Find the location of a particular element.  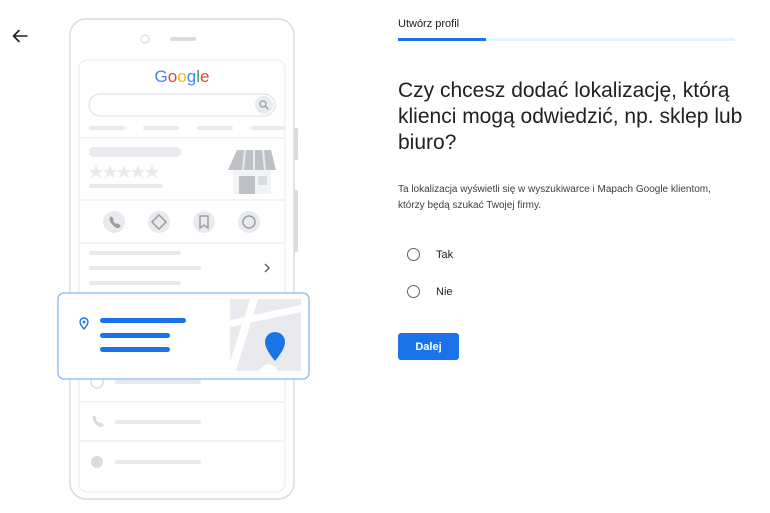

google-logo: Google is located at coordinates (182, 76).